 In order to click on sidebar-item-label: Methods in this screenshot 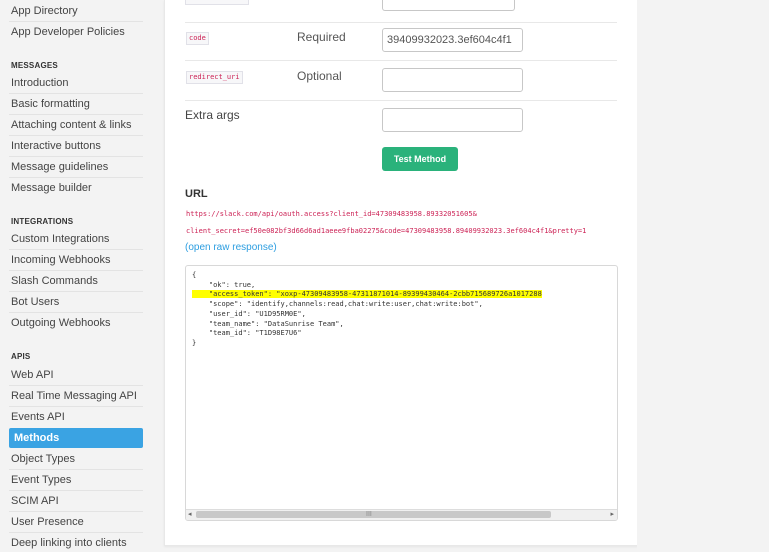, I will do `click(37, 438)`.